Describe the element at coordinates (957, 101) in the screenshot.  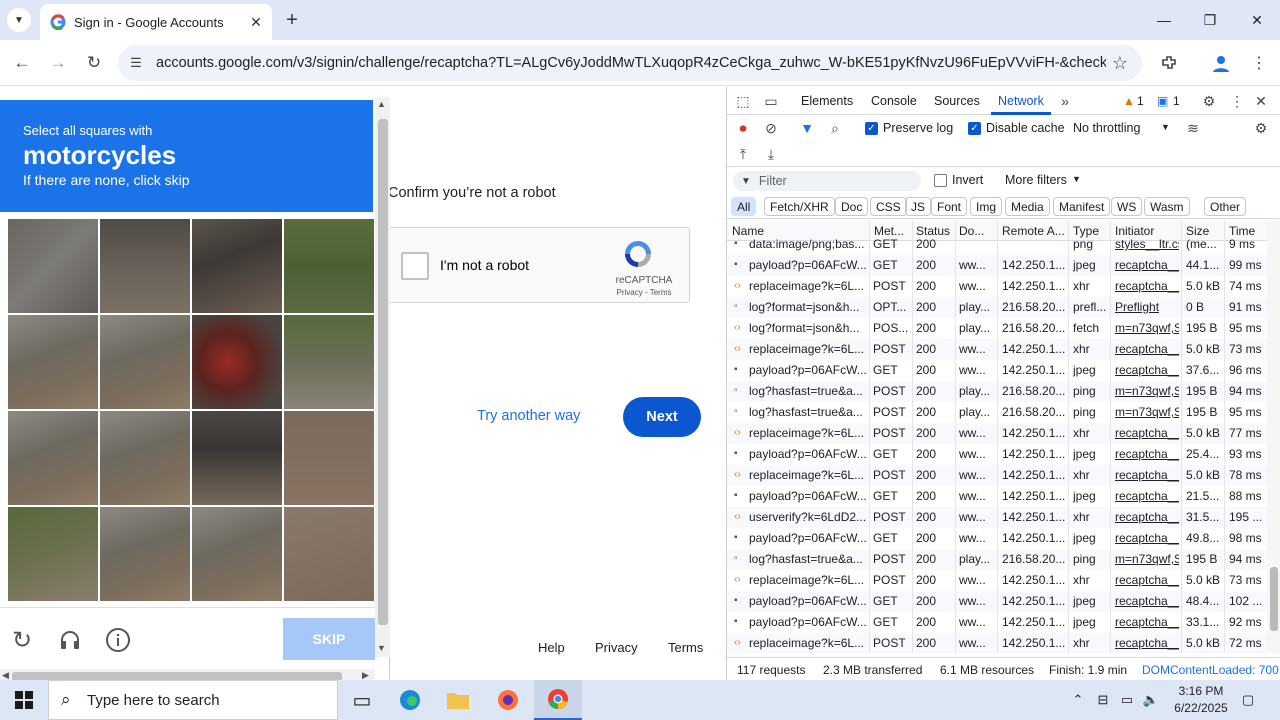
I see `tab-sources: Sources` at that location.